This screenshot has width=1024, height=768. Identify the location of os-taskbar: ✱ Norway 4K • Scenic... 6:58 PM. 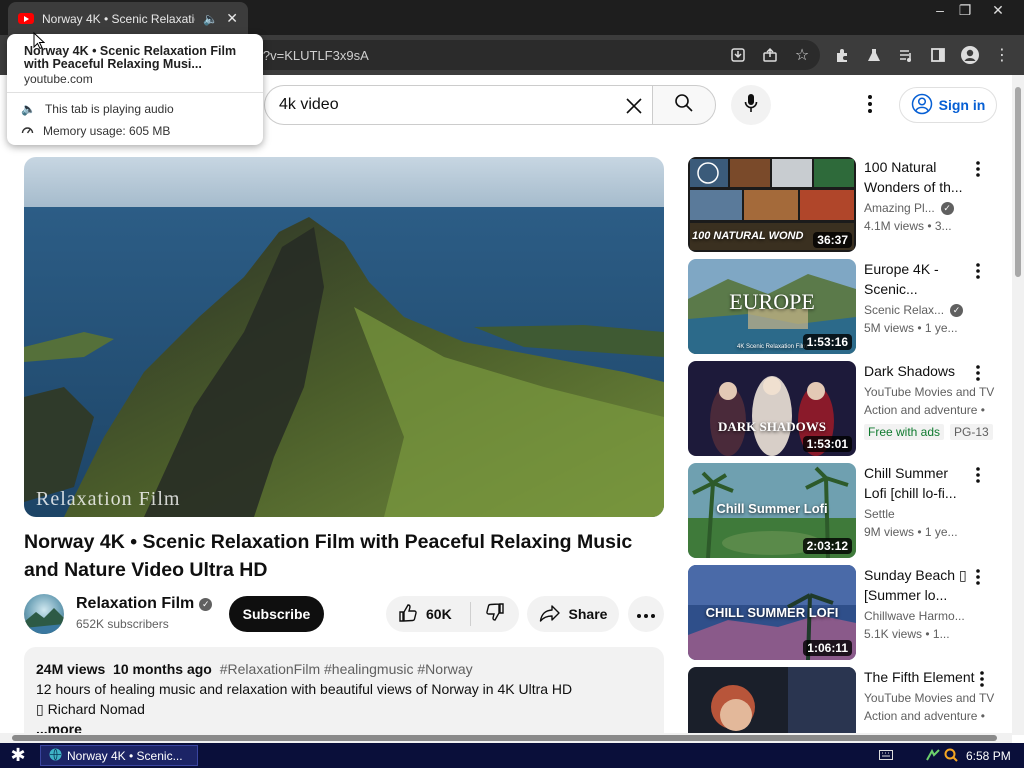
(512, 755).